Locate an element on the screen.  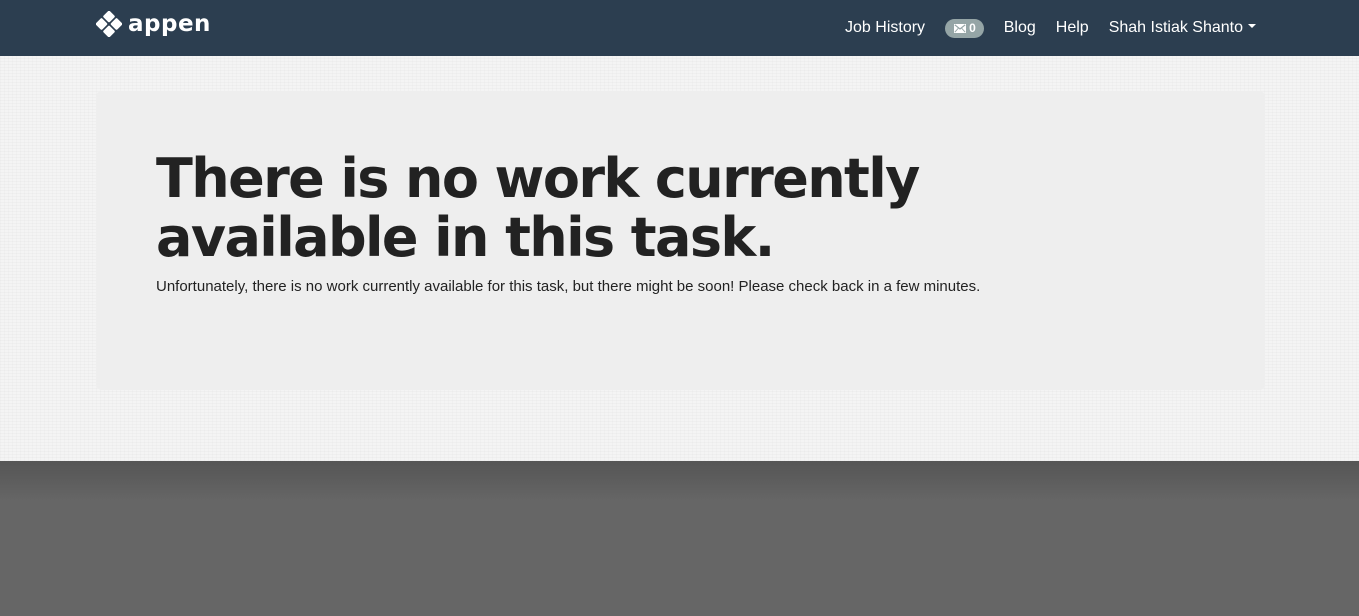
brand-logo-link: appen is located at coordinates (153, 24).